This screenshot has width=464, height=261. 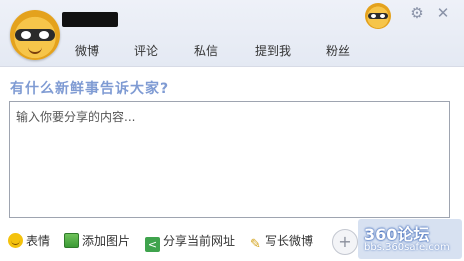 What do you see at coordinates (338, 50) in the screenshot?
I see `tab-fans: 粉丝` at bounding box center [338, 50].